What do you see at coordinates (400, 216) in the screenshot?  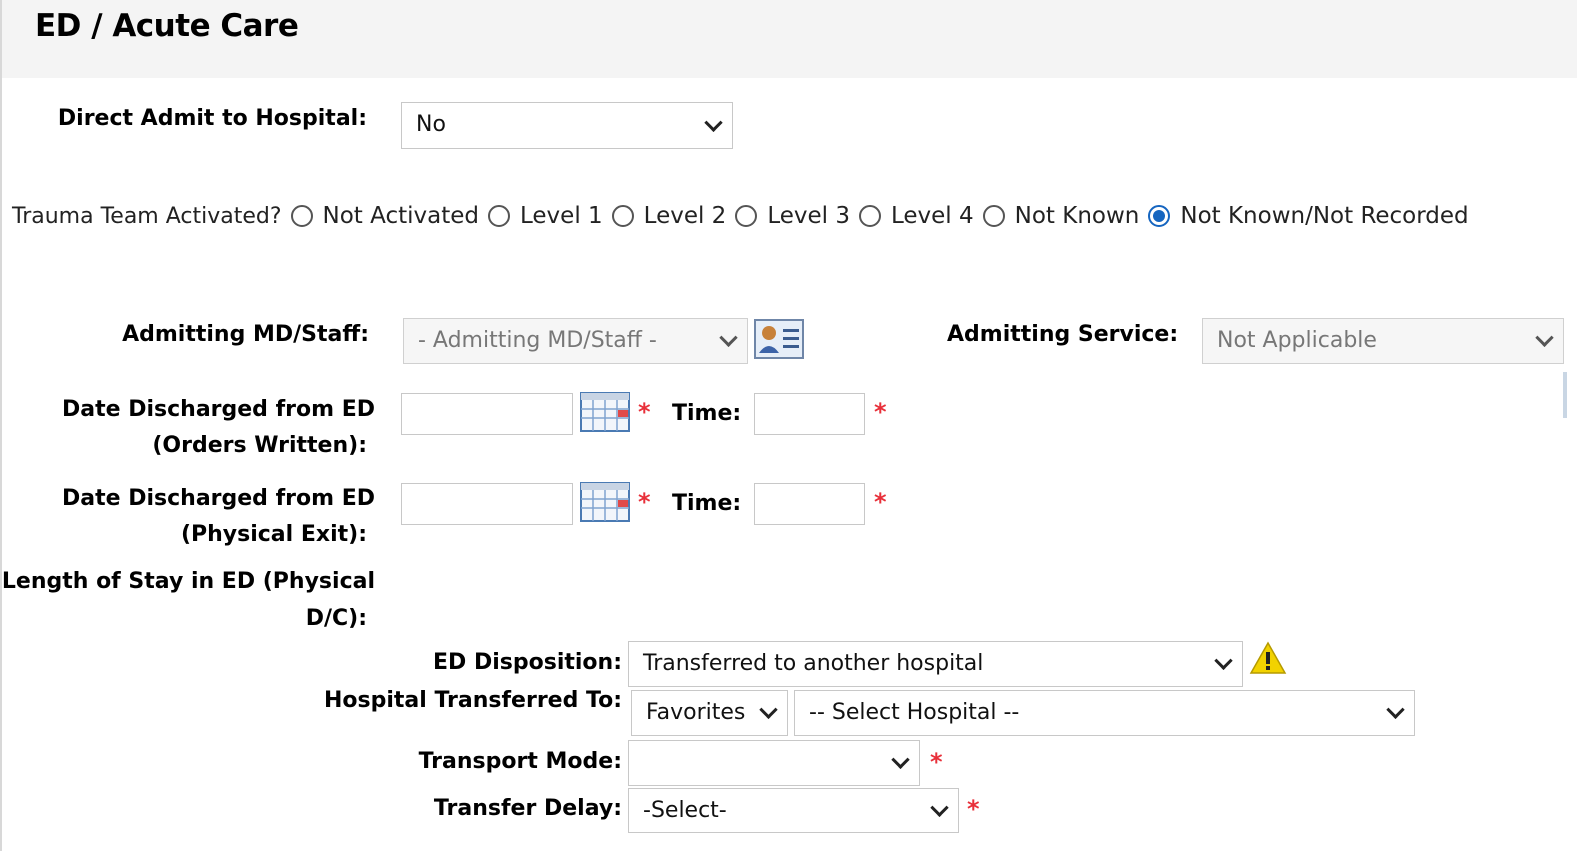 I see `radio-label-not-activated: Not Activated` at bounding box center [400, 216].